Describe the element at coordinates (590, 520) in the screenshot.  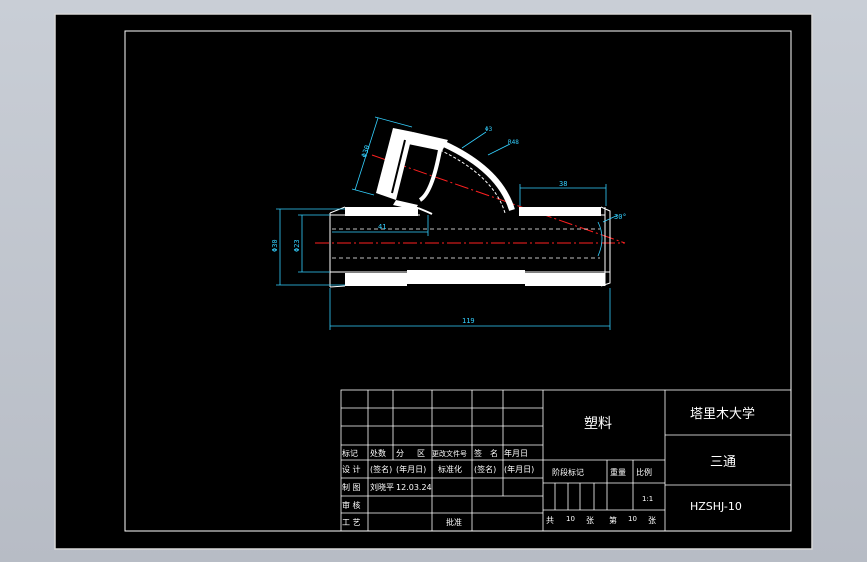
I see `total-unit: 张` at that location.